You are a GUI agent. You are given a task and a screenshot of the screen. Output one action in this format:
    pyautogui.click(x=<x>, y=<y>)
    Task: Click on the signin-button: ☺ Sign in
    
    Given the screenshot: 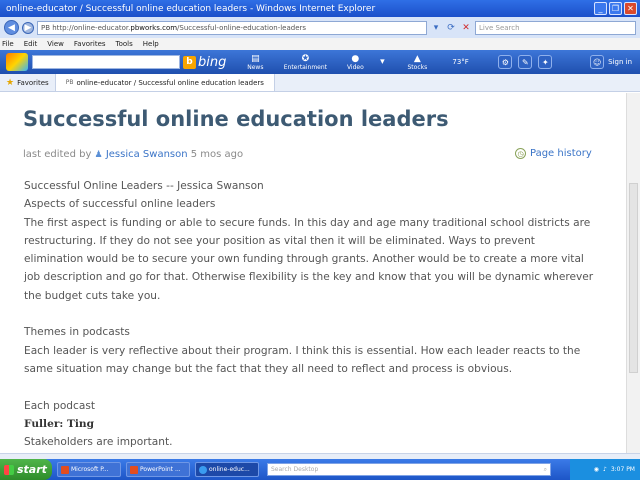 What is the action you would take?
    pyautogui.click(x=611, y=62)
    